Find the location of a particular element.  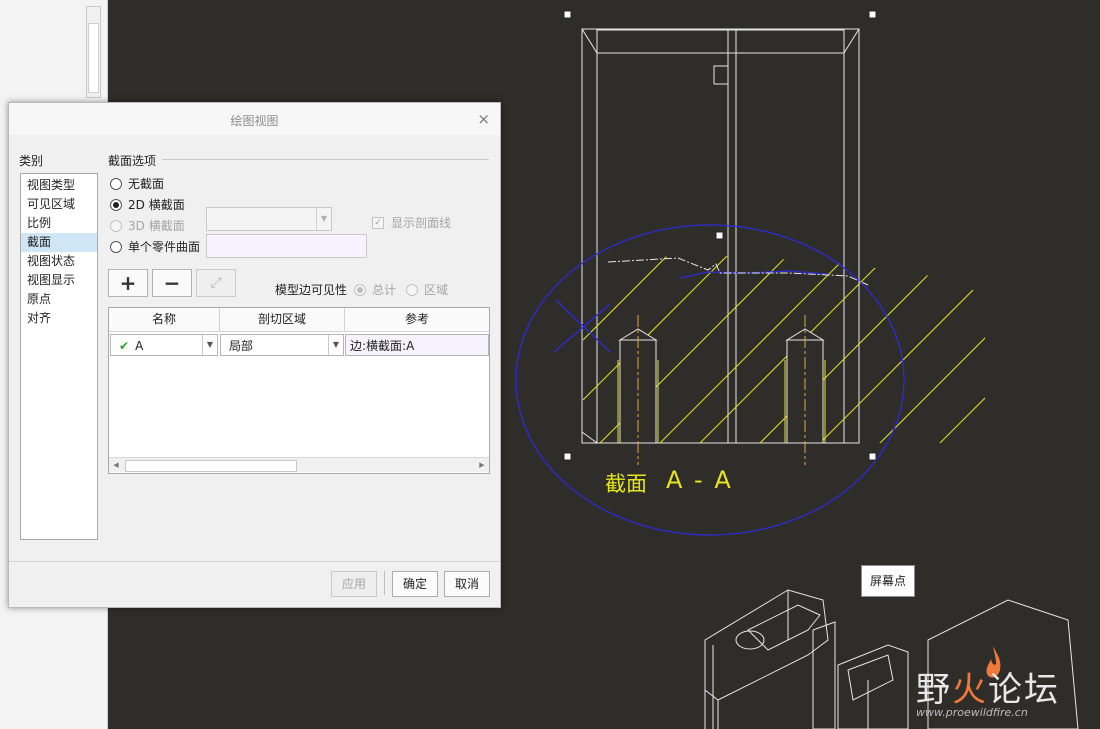

category-list: 视图类型 可见区域 比例 截面 视图状态 视图显示 原点 对齐 is located at coordinates (59, 356).